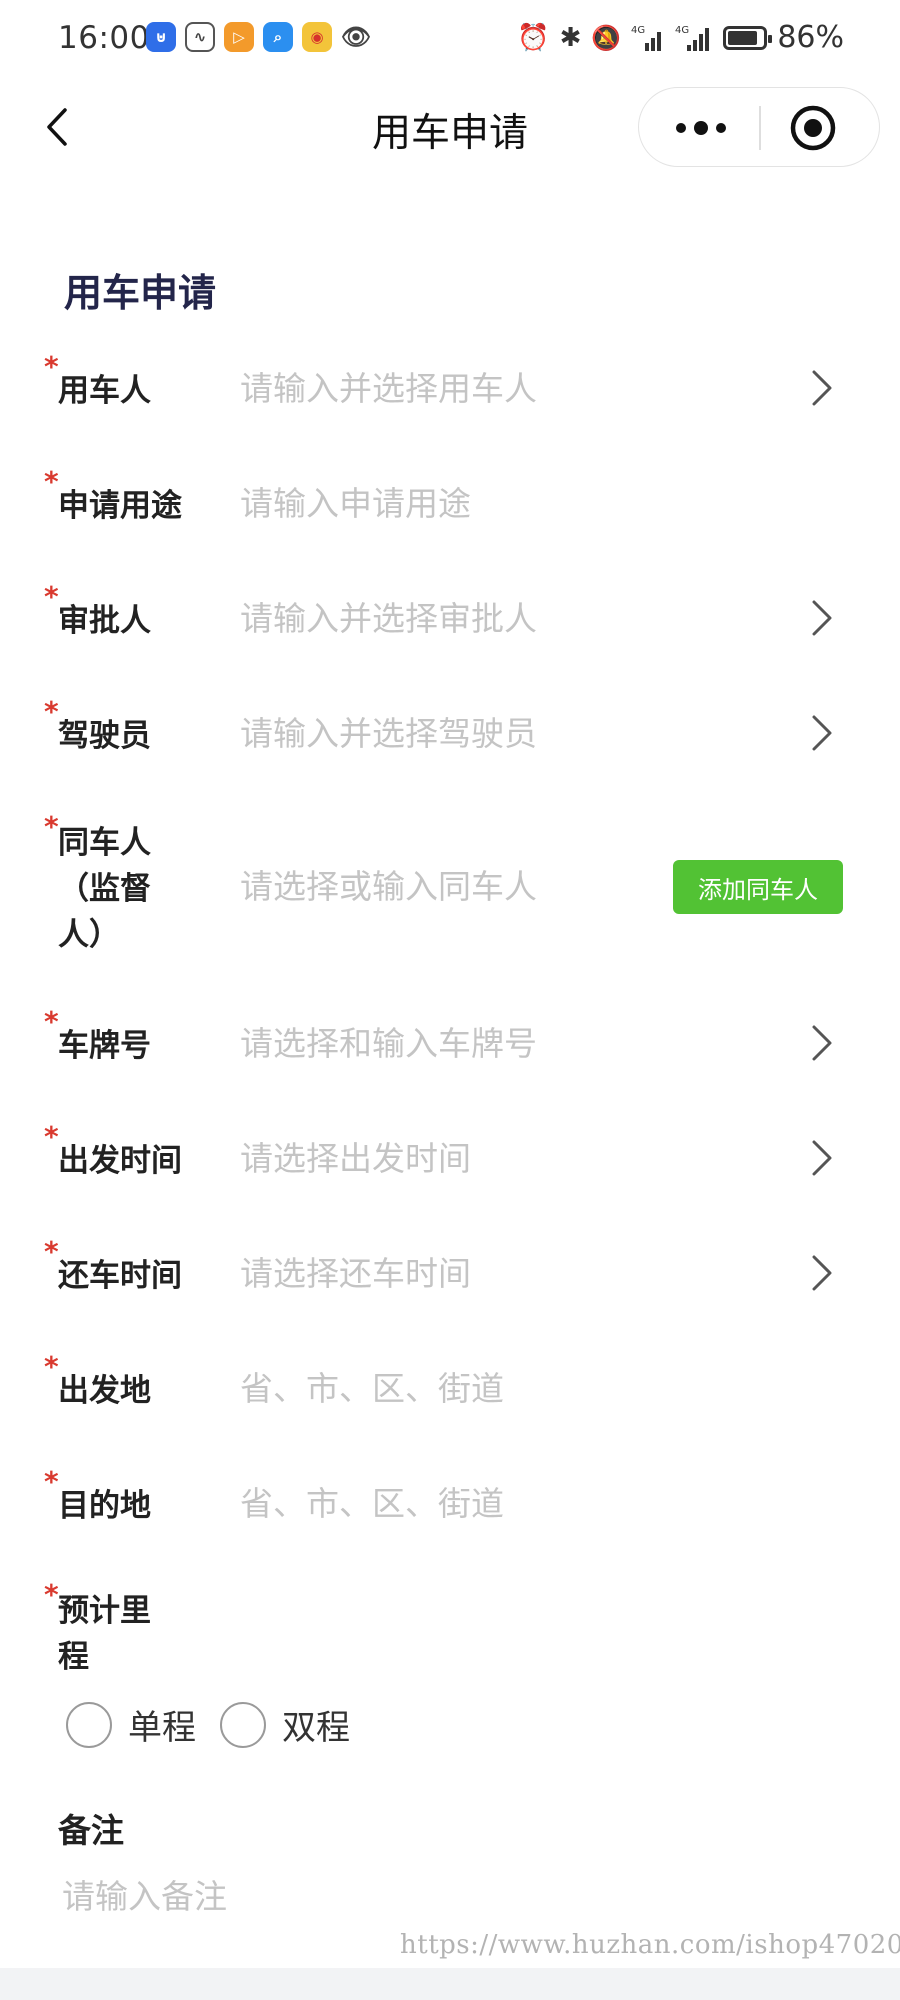 This screenshot has width=900, height=2000. I want to click on eye-icon: 👁, so click(356, 37).